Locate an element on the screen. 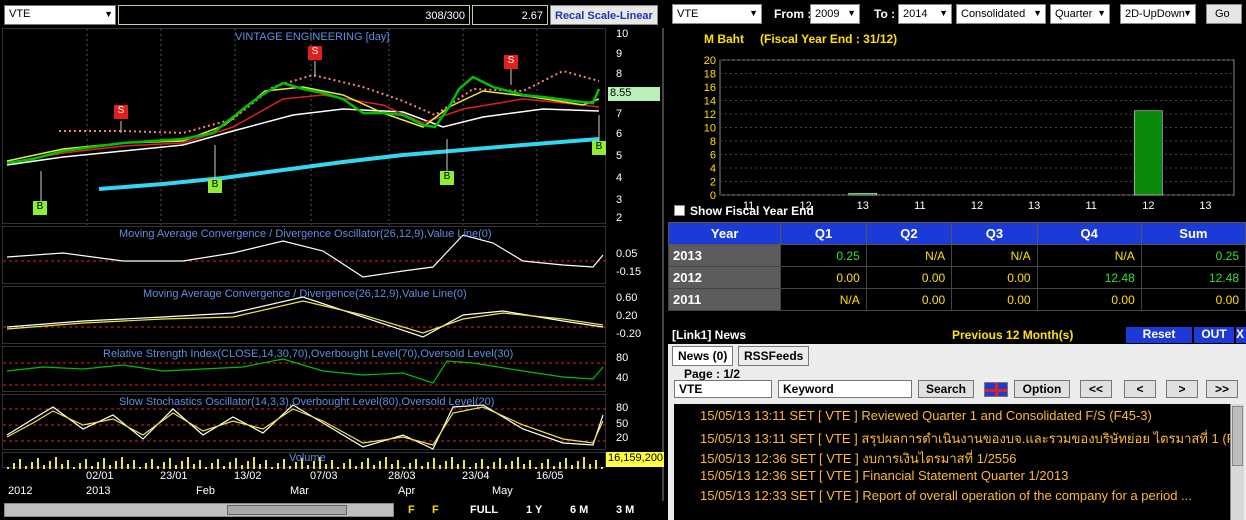 This screenshot has width=1246, height=520. out-button: OUT is located at coordinates (1214, 335).